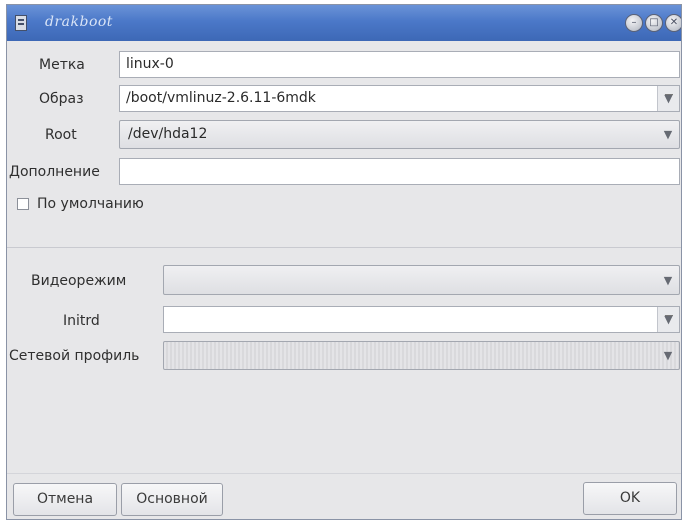 The width and height of the screenshot is (686, 524). What do you see at coordinates (421, 355) in the screenshot?
I see `network-profile-combo: ▼` at bounding box center [421, 355].